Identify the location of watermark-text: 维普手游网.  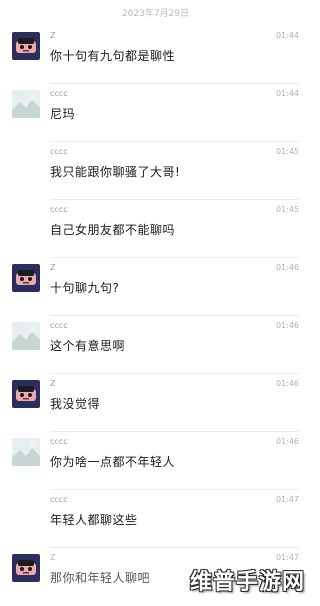
(247, 582).